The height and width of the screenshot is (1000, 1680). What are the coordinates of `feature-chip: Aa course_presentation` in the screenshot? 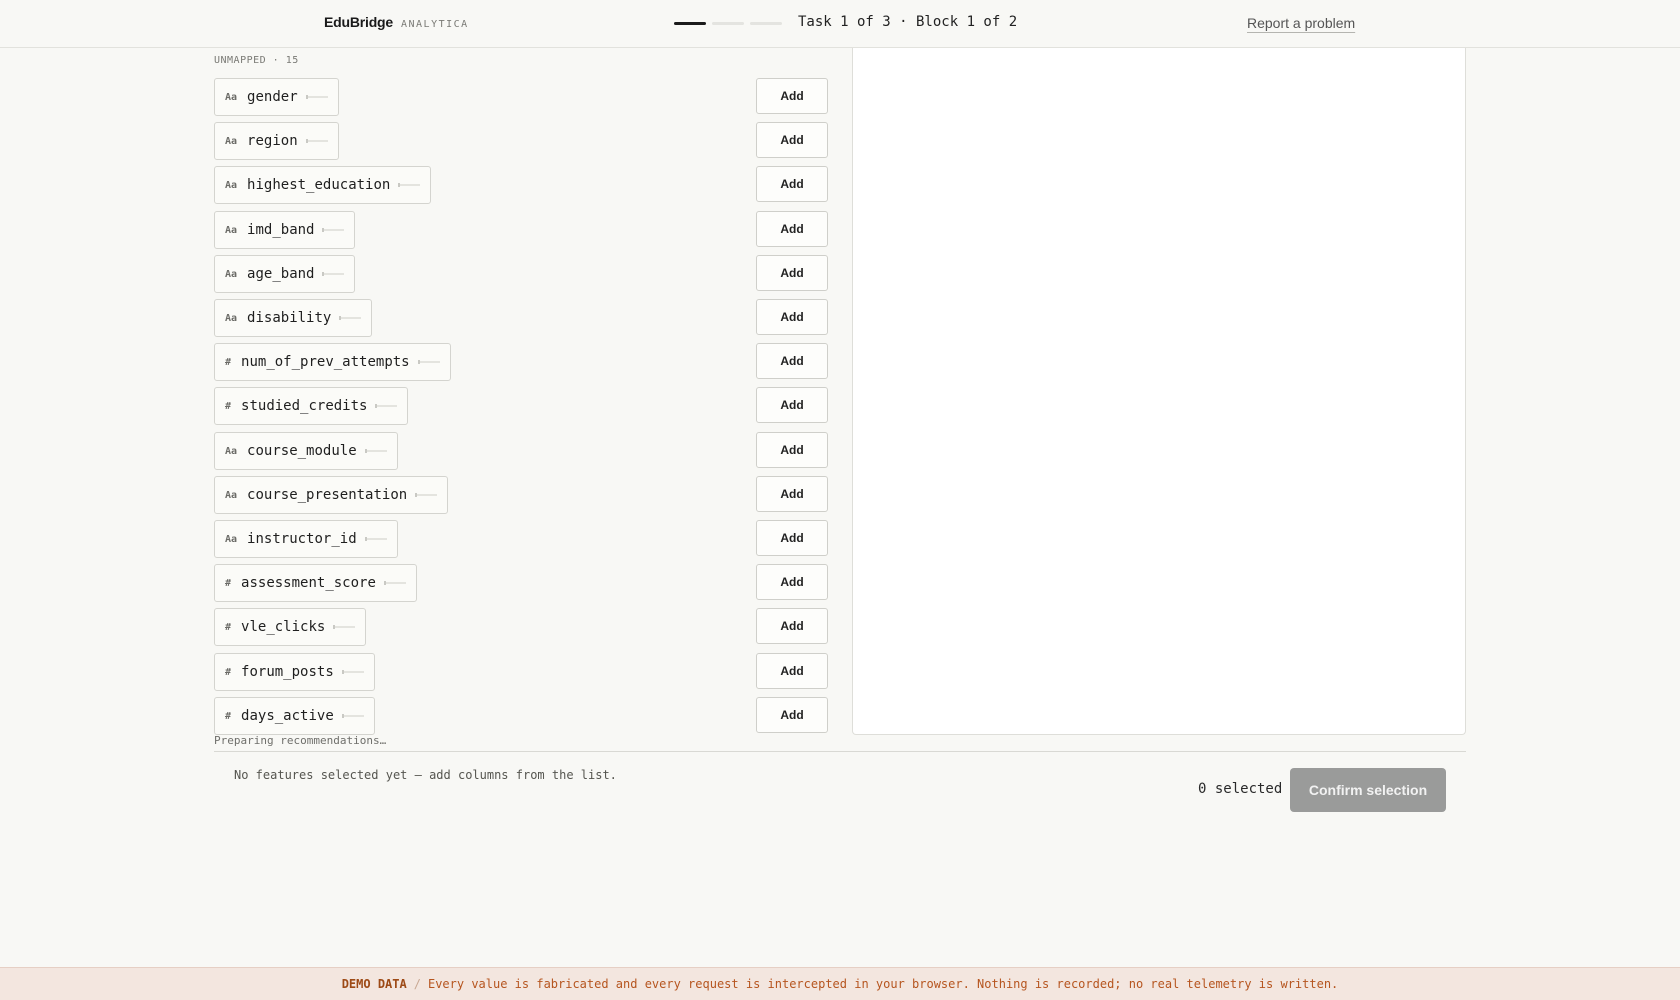 It's located at (331, 495).